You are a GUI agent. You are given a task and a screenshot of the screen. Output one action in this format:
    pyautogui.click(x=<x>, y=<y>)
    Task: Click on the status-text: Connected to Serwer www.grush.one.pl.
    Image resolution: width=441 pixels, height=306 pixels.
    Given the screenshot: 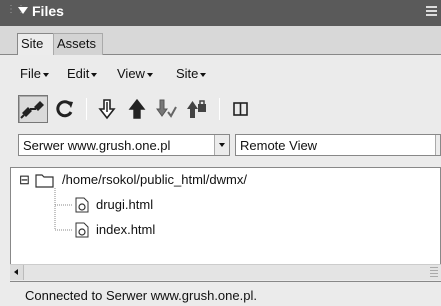 What is the action you would take?
    pyautogui.click(x=141, y=295)
    